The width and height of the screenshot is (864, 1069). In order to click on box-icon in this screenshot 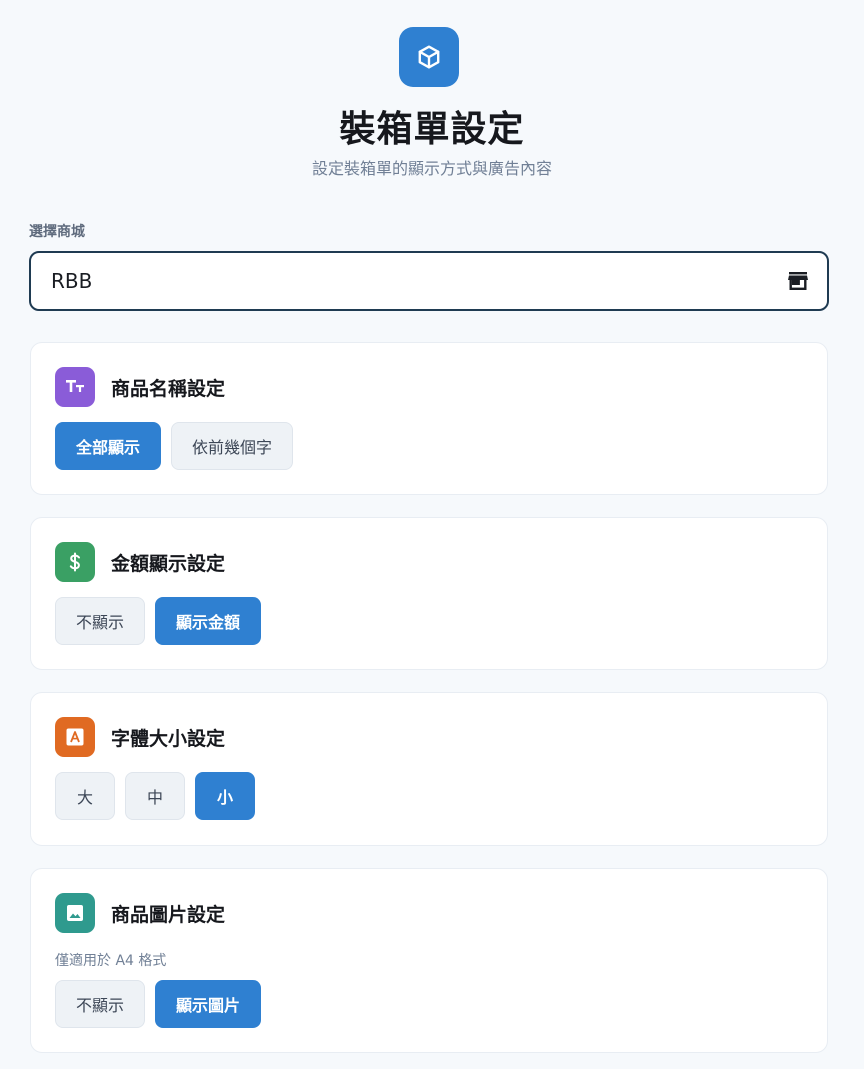, I will do `click(429, 57)`.